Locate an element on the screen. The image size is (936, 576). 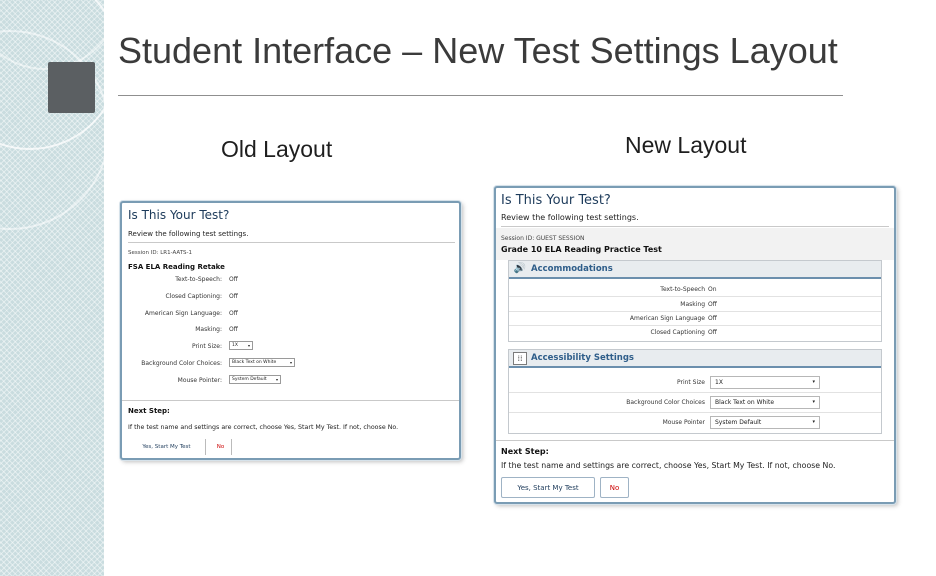
old-setting-row: Masking: Off is located at coordinates (272, 331).